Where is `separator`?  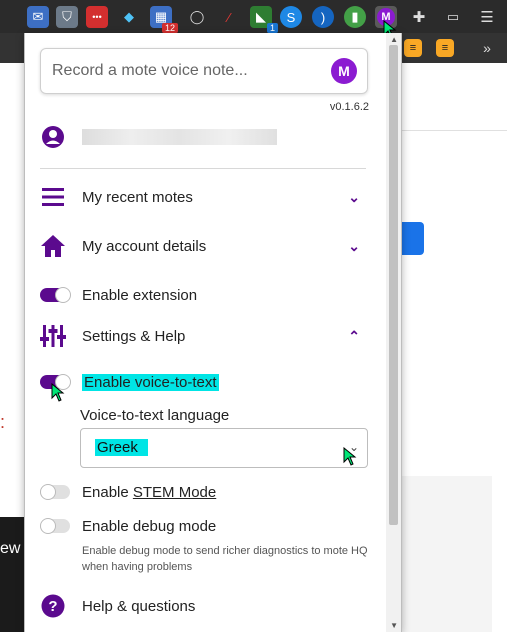 separator is located at coordinates (203, 168).